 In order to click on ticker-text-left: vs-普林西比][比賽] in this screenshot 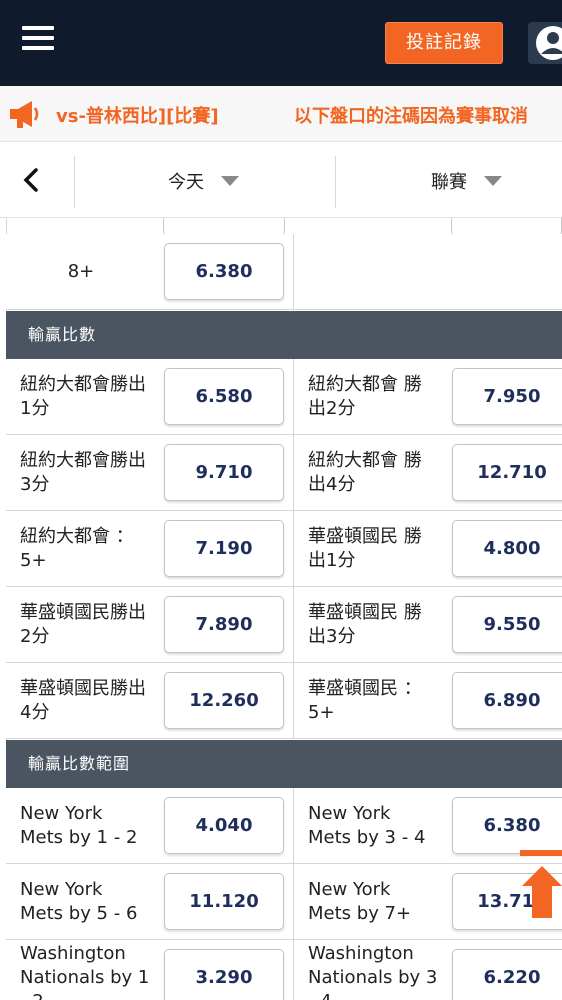, I will do `click(137, 116)`.